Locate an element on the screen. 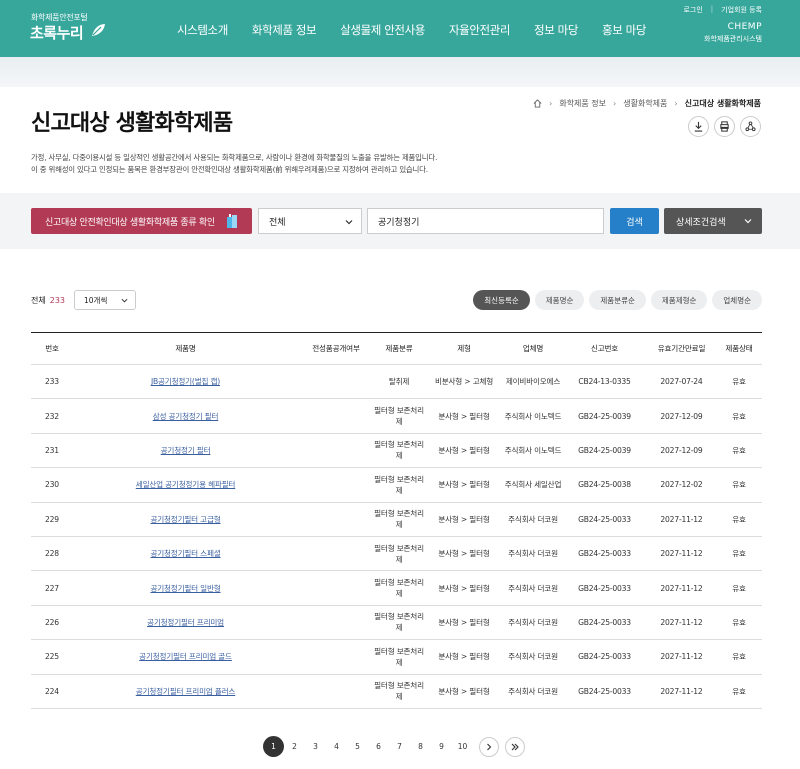  breadcrumb-item: 생활화학제품 is located at coordinates (645, 103).